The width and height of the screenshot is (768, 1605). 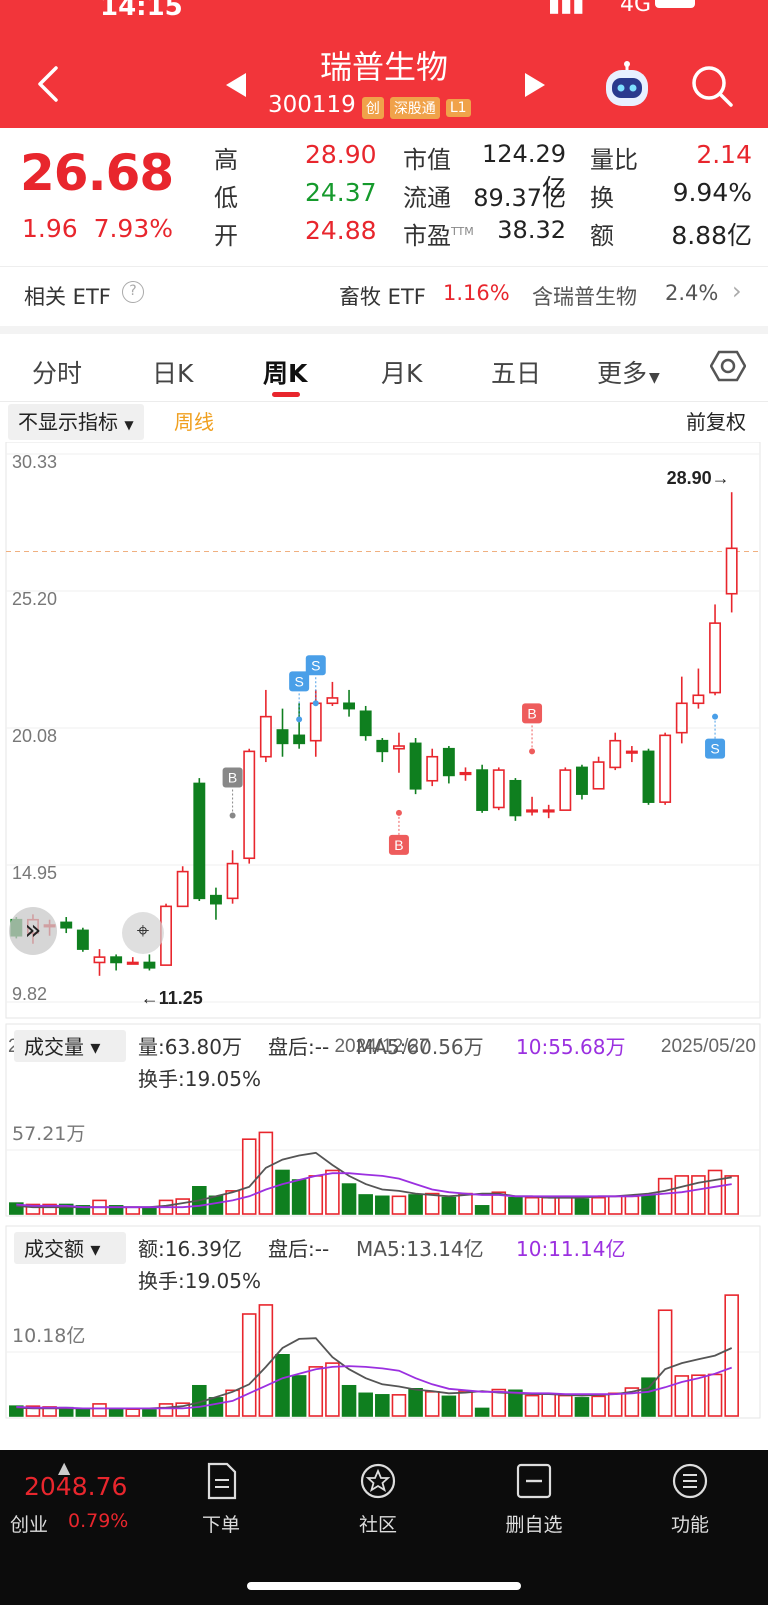 What do you see at coordinates (602, 236) in the screenshot?
I see `quote-label3-2: 额` at bounding box center [602, 236].